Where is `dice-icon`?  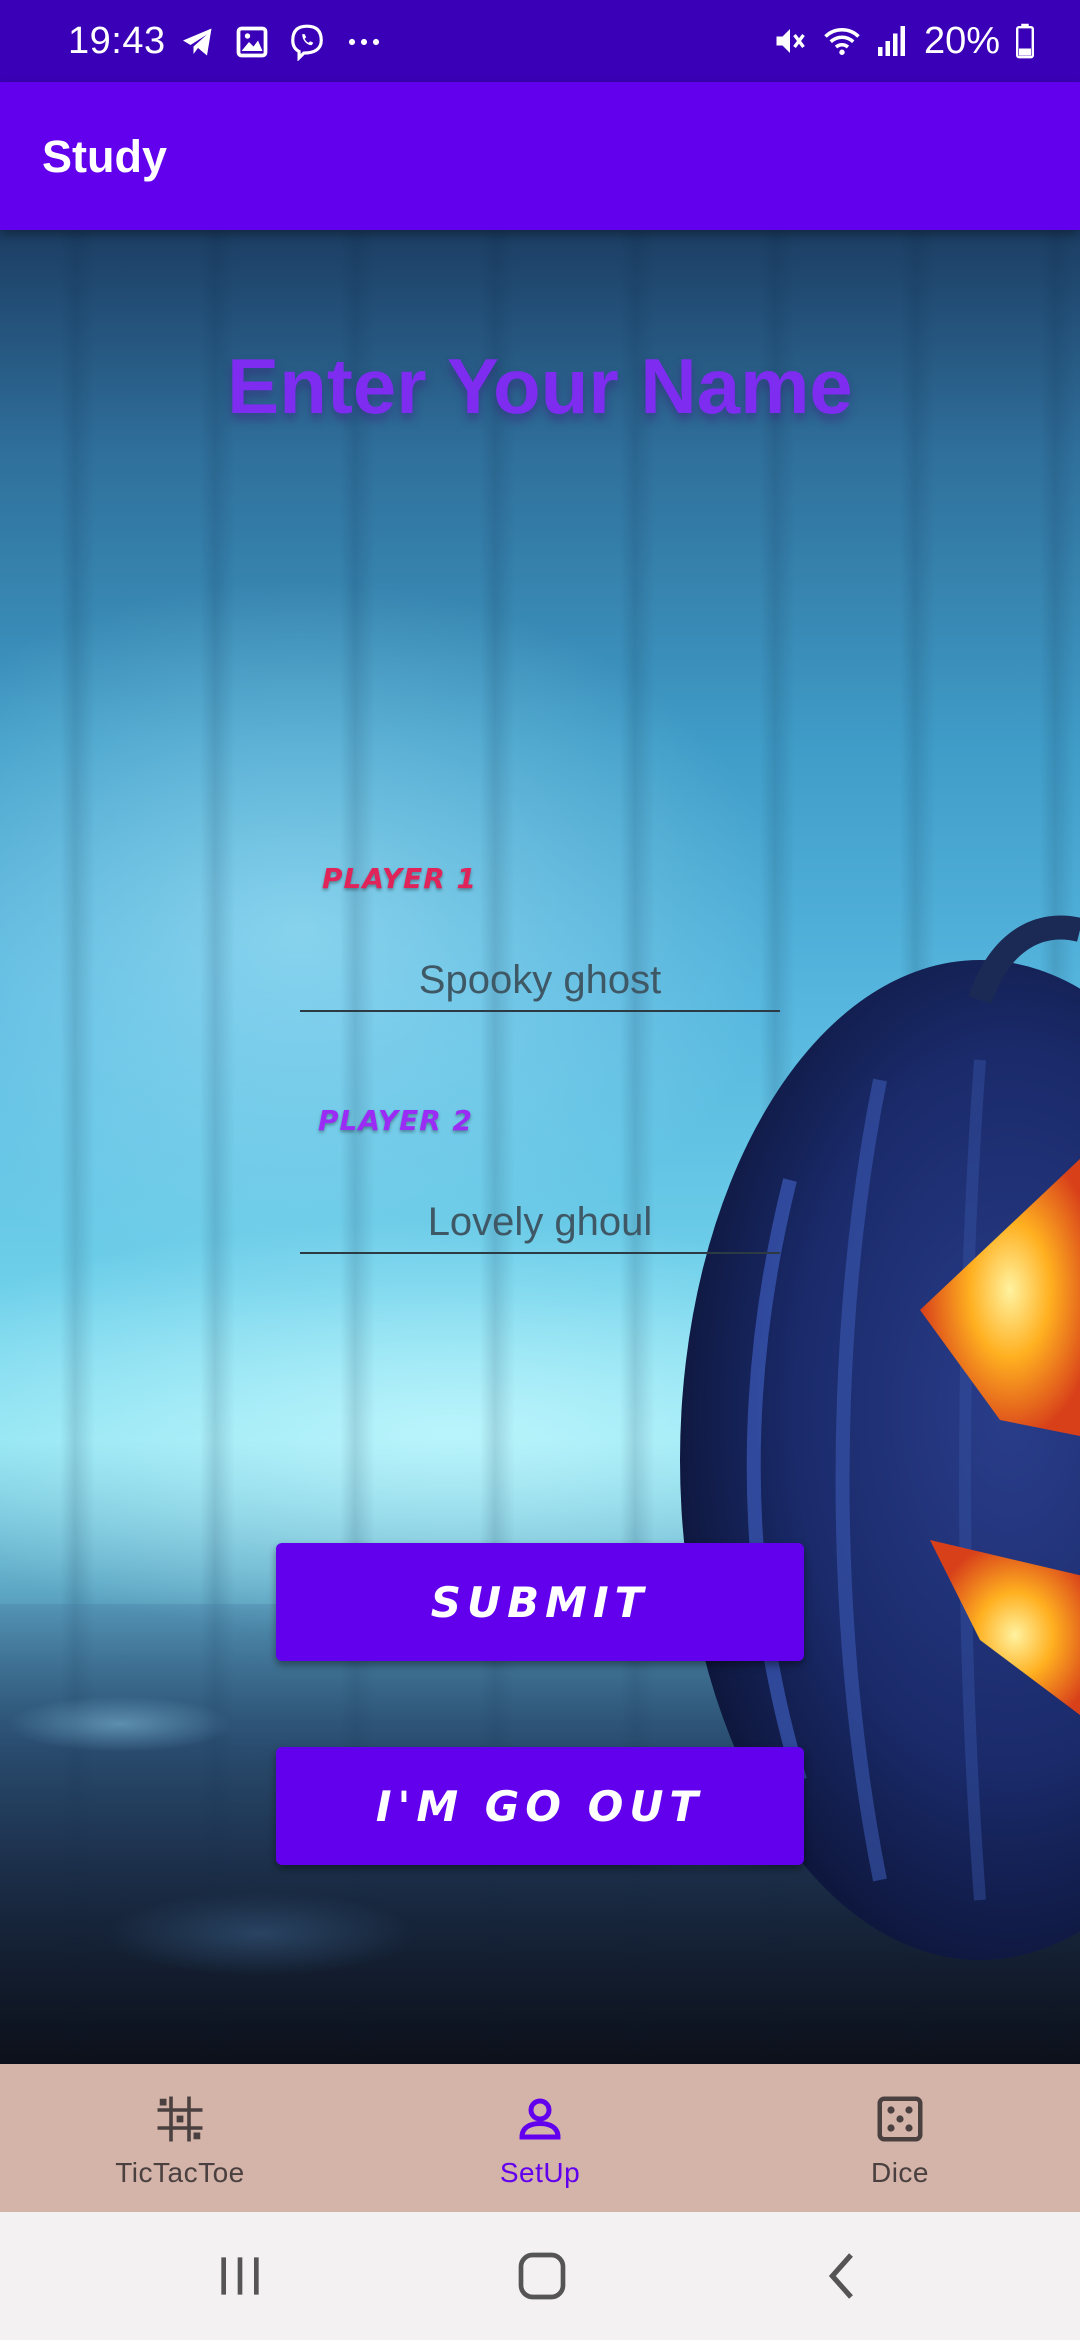
dice-icon is located at coordinates (900, 2119).